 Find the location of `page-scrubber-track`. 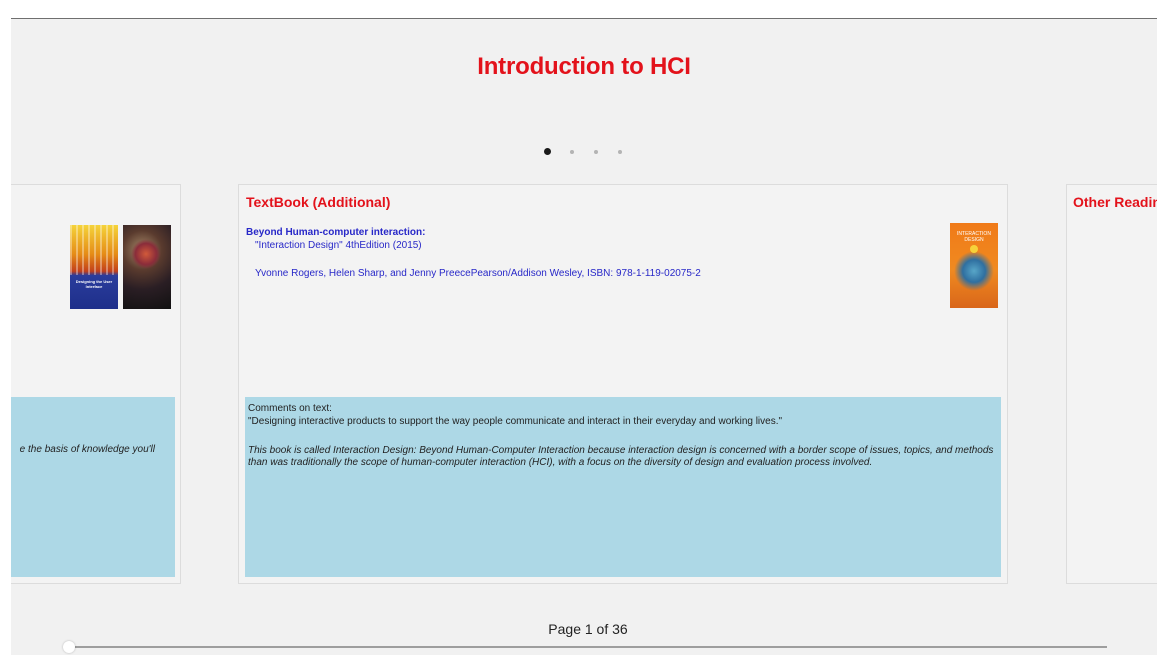

page-scrubber-track is located at coordinates (587, 647).